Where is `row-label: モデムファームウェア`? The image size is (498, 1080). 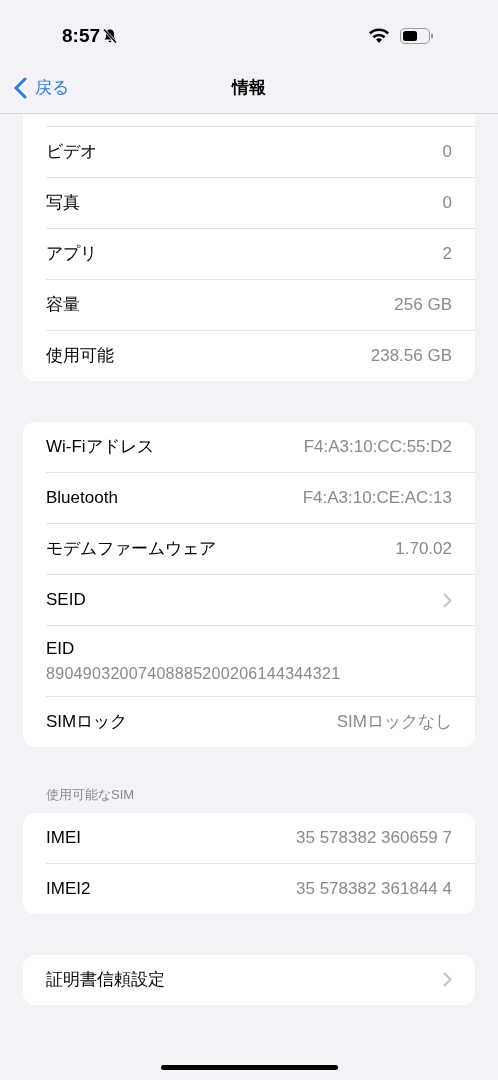 row-label: モデムファームウェア is located at coordinates (131, 549).